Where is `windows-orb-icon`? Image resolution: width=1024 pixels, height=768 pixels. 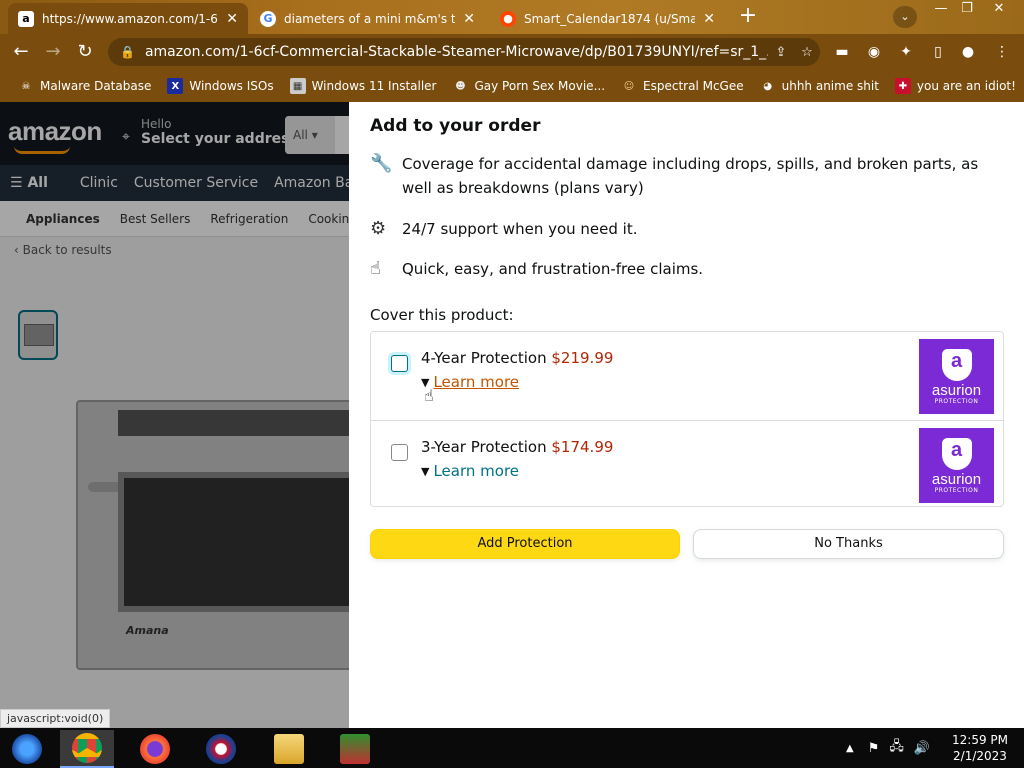 windows-orb-icon is located at coordinates (27, 749).